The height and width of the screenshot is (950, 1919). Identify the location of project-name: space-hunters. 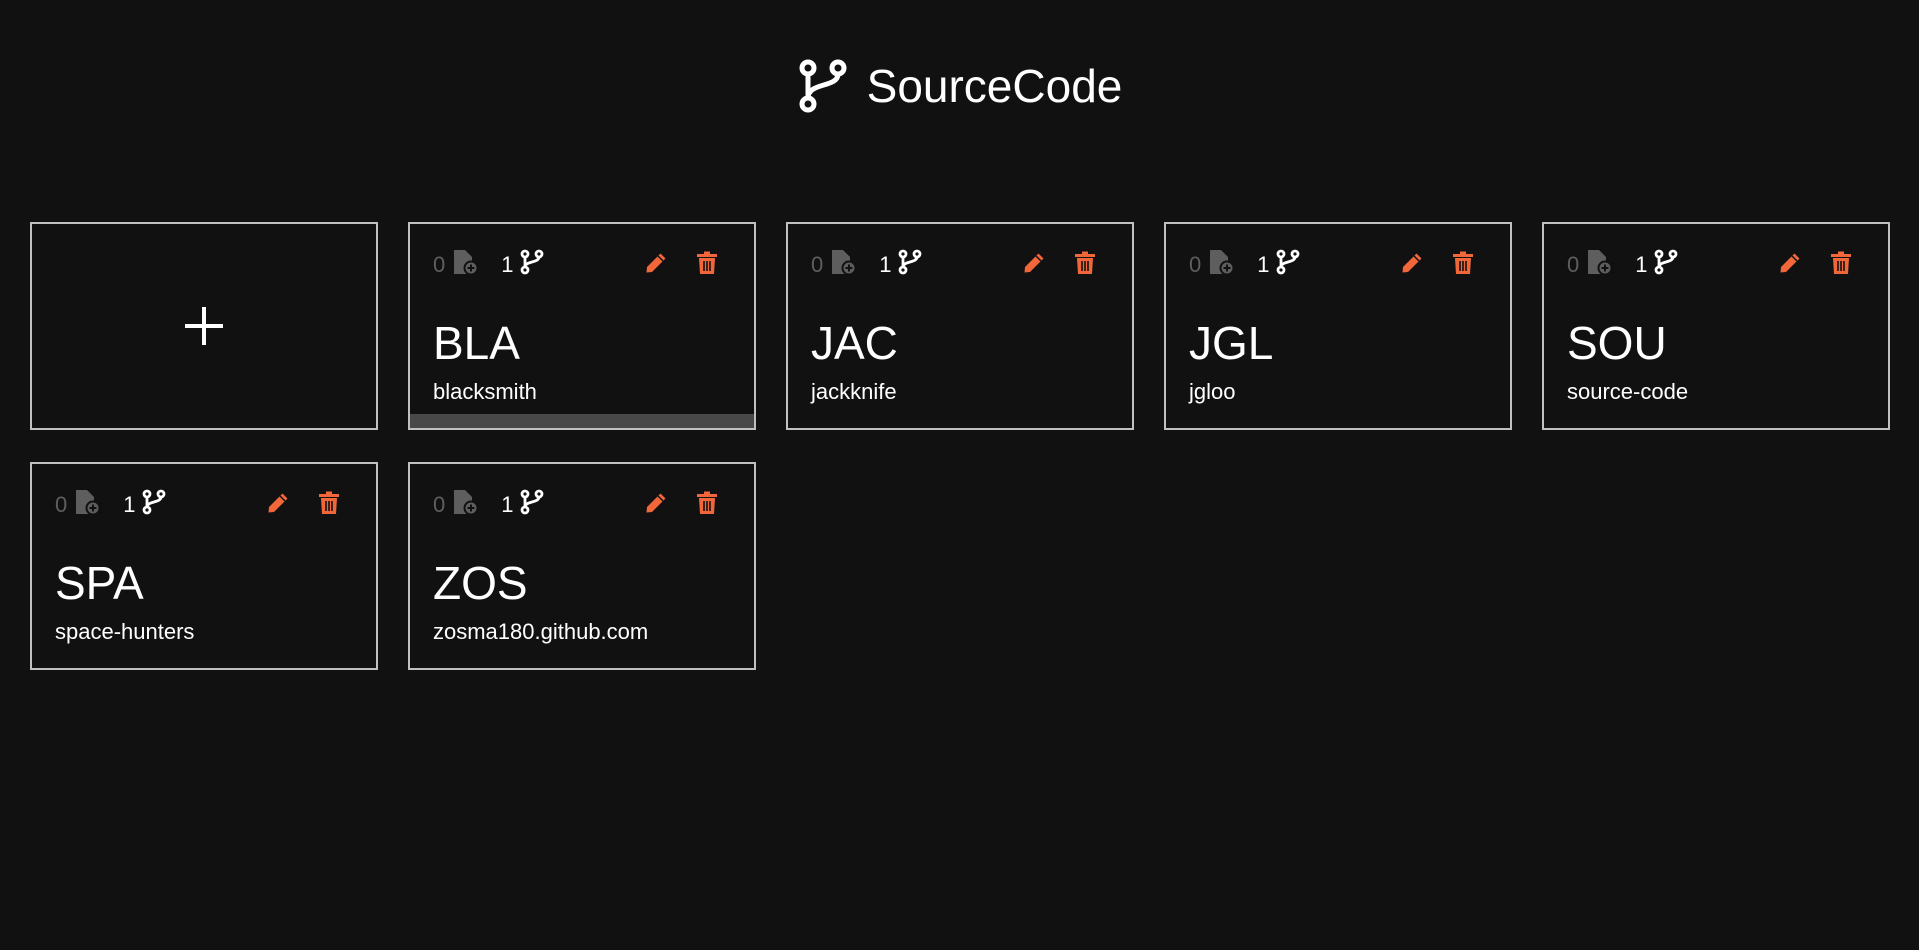
(125, 631).